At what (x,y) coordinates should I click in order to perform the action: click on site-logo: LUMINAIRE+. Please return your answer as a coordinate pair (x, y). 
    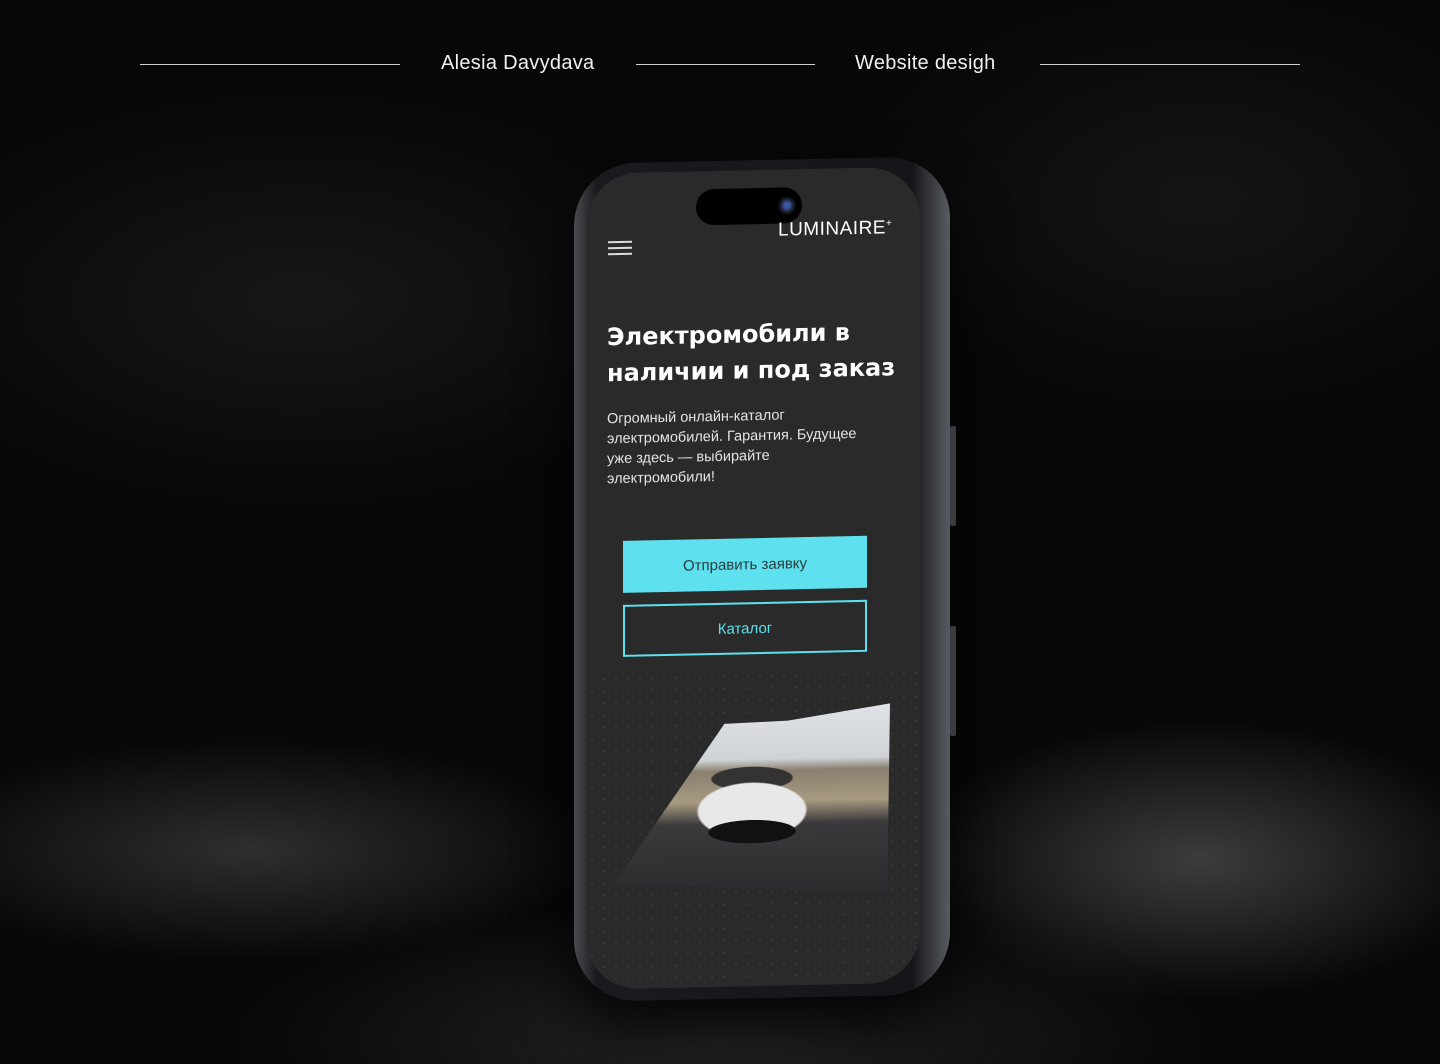
    Looking at the image, I should click on (835, 229).